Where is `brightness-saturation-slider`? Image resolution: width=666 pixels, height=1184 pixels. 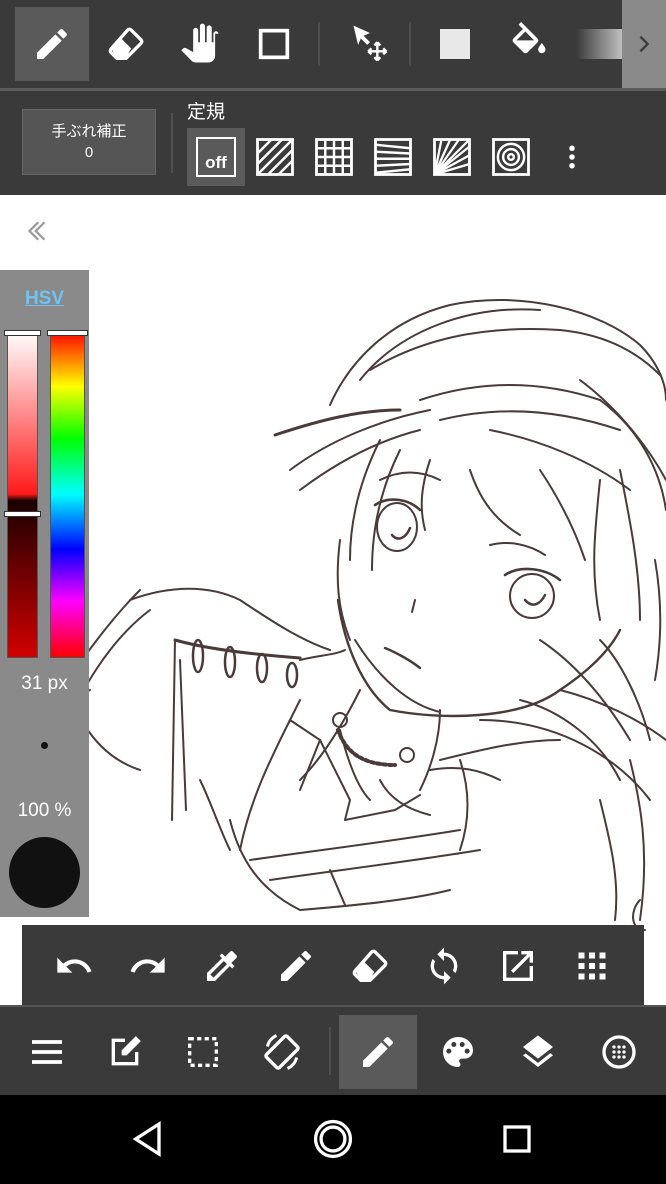
brightness-saturation-slider is located at coordinates (22, 494).